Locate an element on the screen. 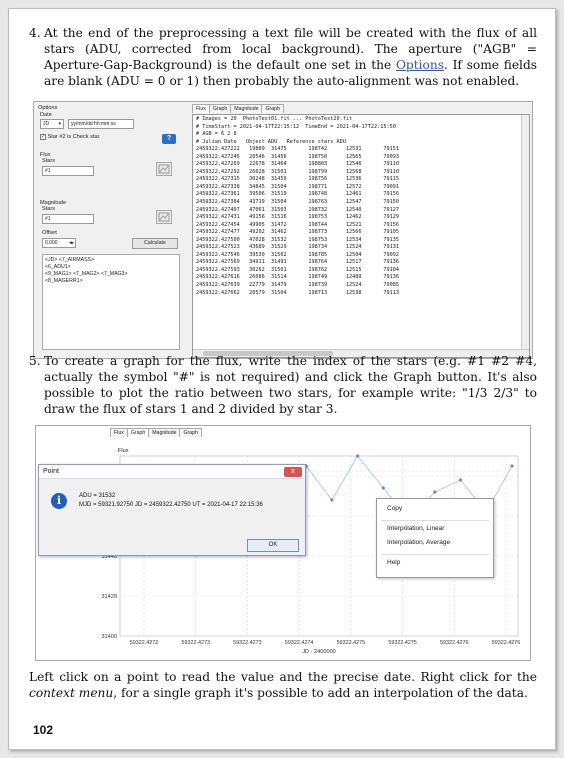 The image size is (564, 758). vertical-scrollbar is located at coordinates (525, 233).